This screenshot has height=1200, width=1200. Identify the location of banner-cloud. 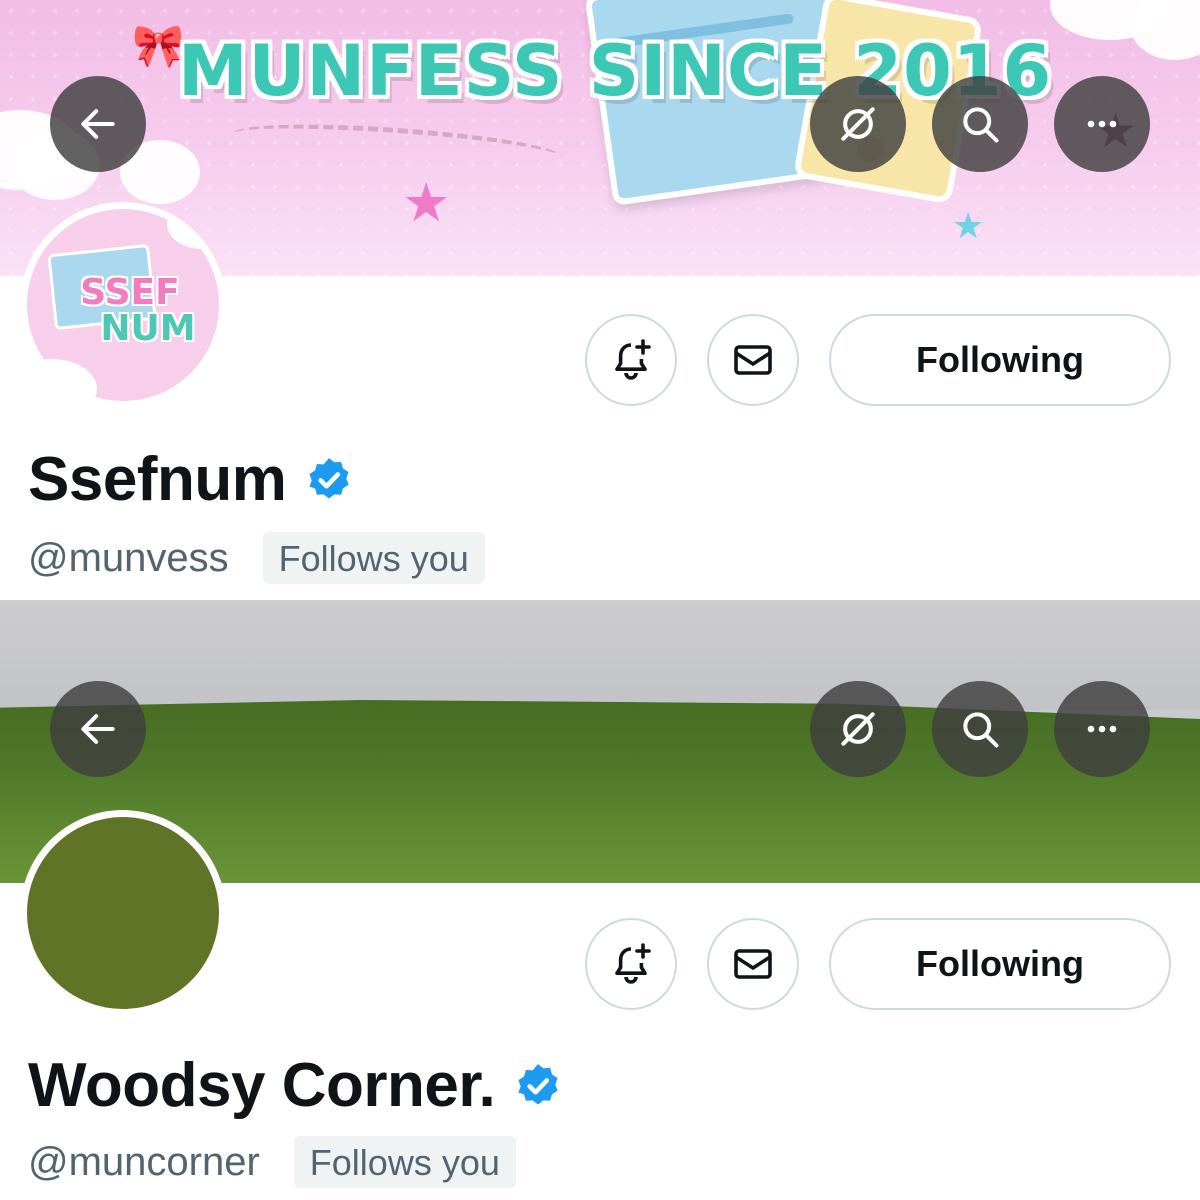
(1165, 30).